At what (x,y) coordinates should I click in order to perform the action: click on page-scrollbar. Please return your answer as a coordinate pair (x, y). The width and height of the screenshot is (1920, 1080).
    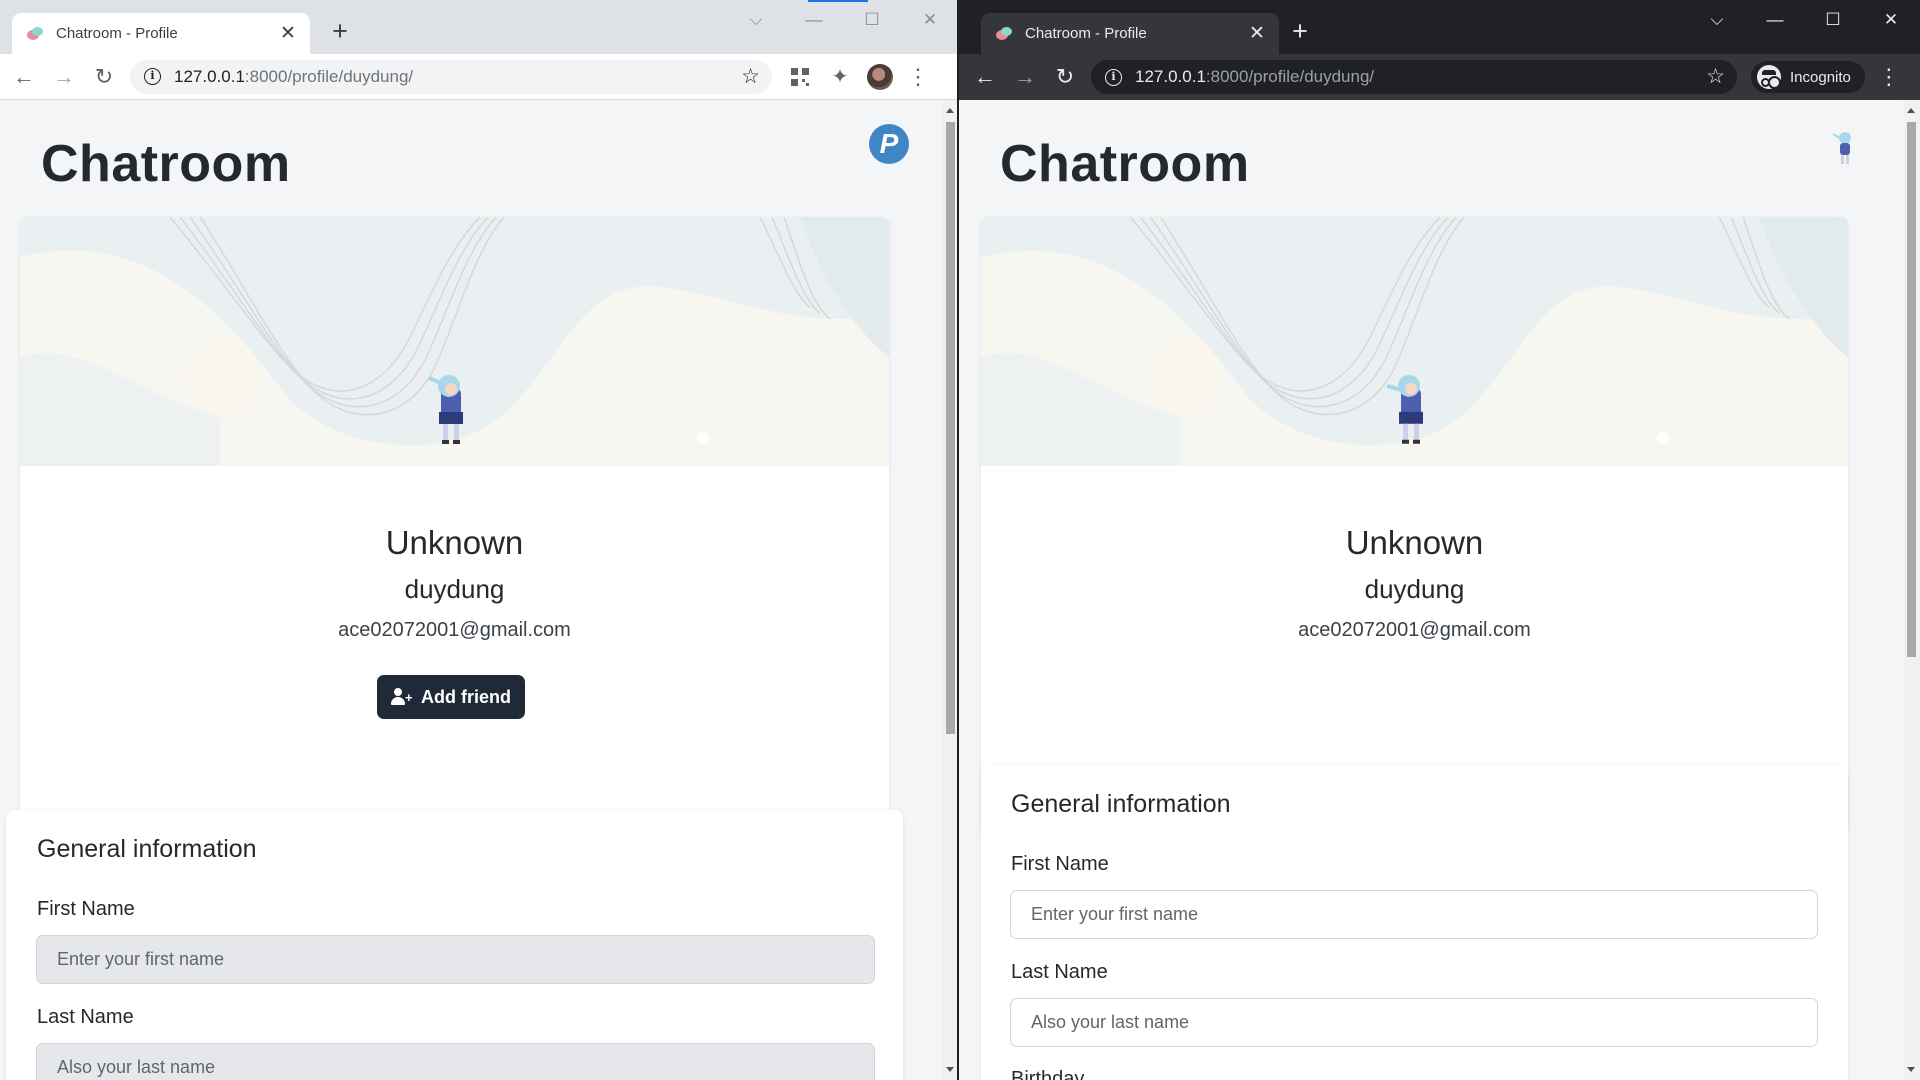
    Looking at the image, I should click on (1911, 590).